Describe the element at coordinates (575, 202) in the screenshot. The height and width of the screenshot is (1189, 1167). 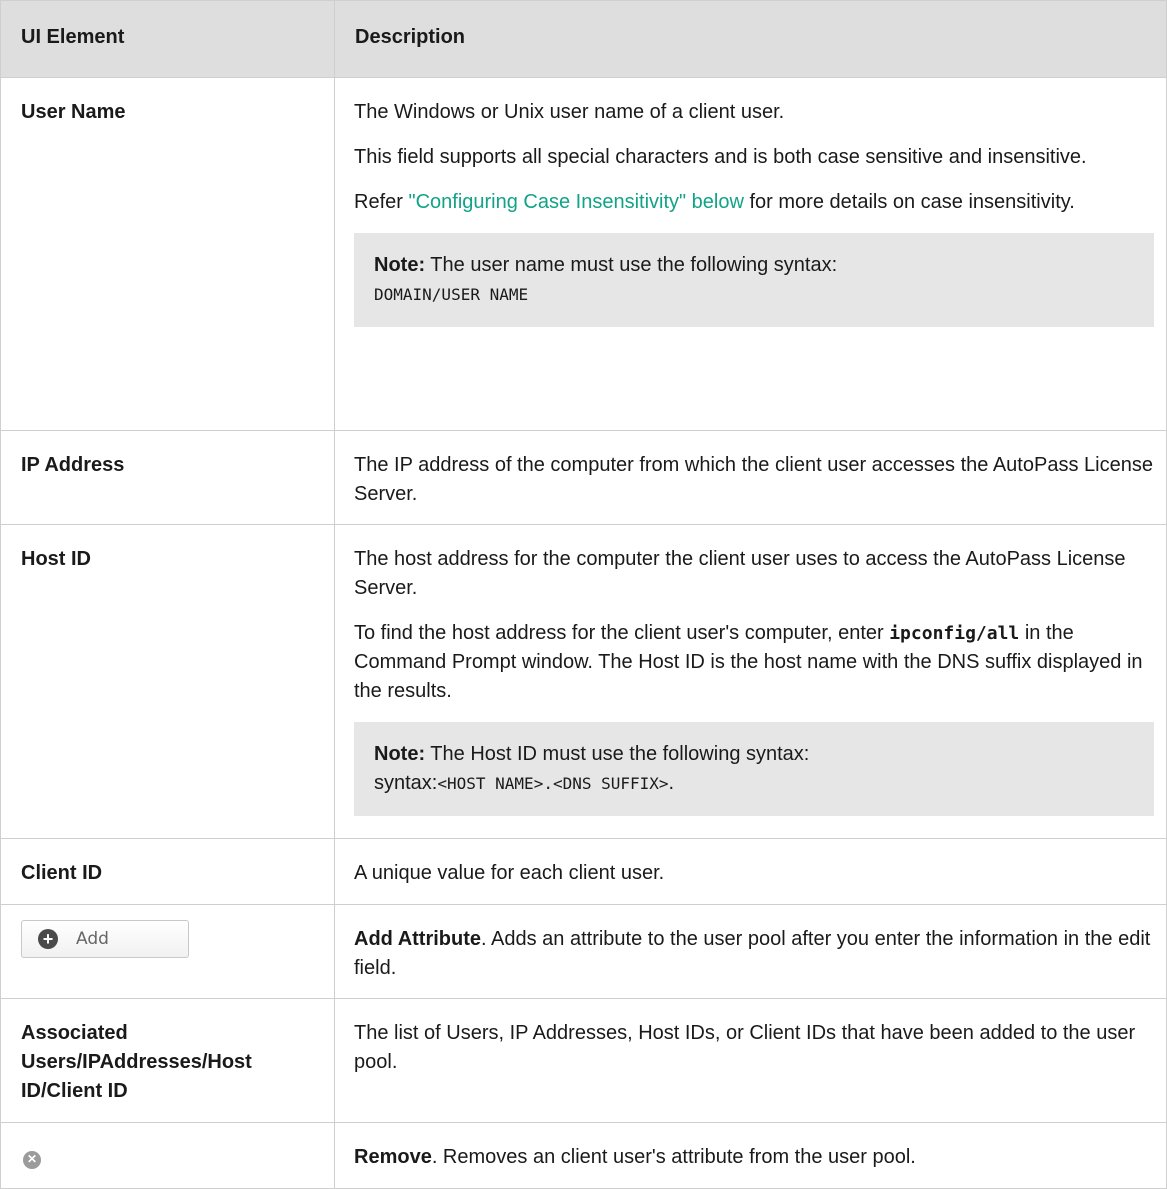
I see `case-insensitivity-link: "Configuring Case Insensitivity" below` at that location.